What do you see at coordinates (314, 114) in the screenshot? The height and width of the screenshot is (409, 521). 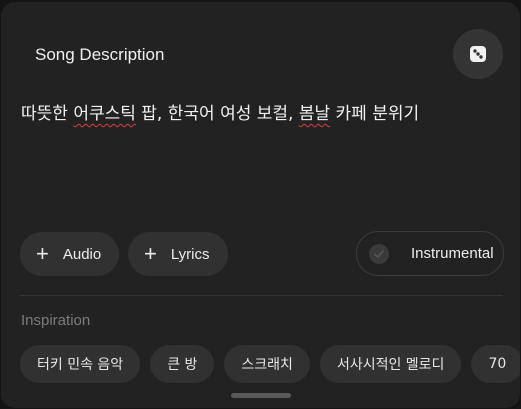 I see `spellcheck-word: 봄날` at bounding box center [314, 114].